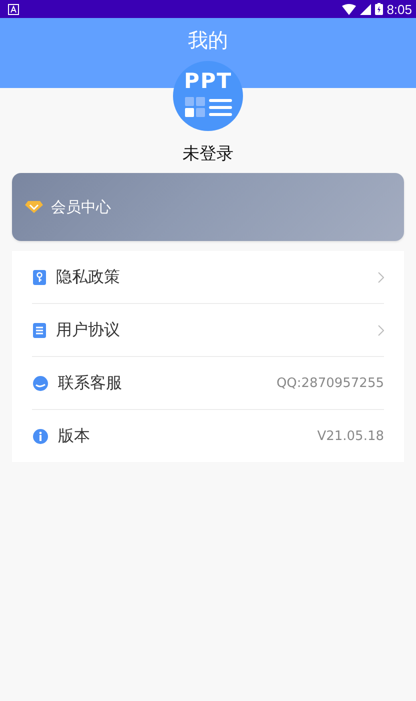 The image size is (416, 701). Describe the element at coordinates (39, 330) in the screenshot. I see `document-icon` at that location.